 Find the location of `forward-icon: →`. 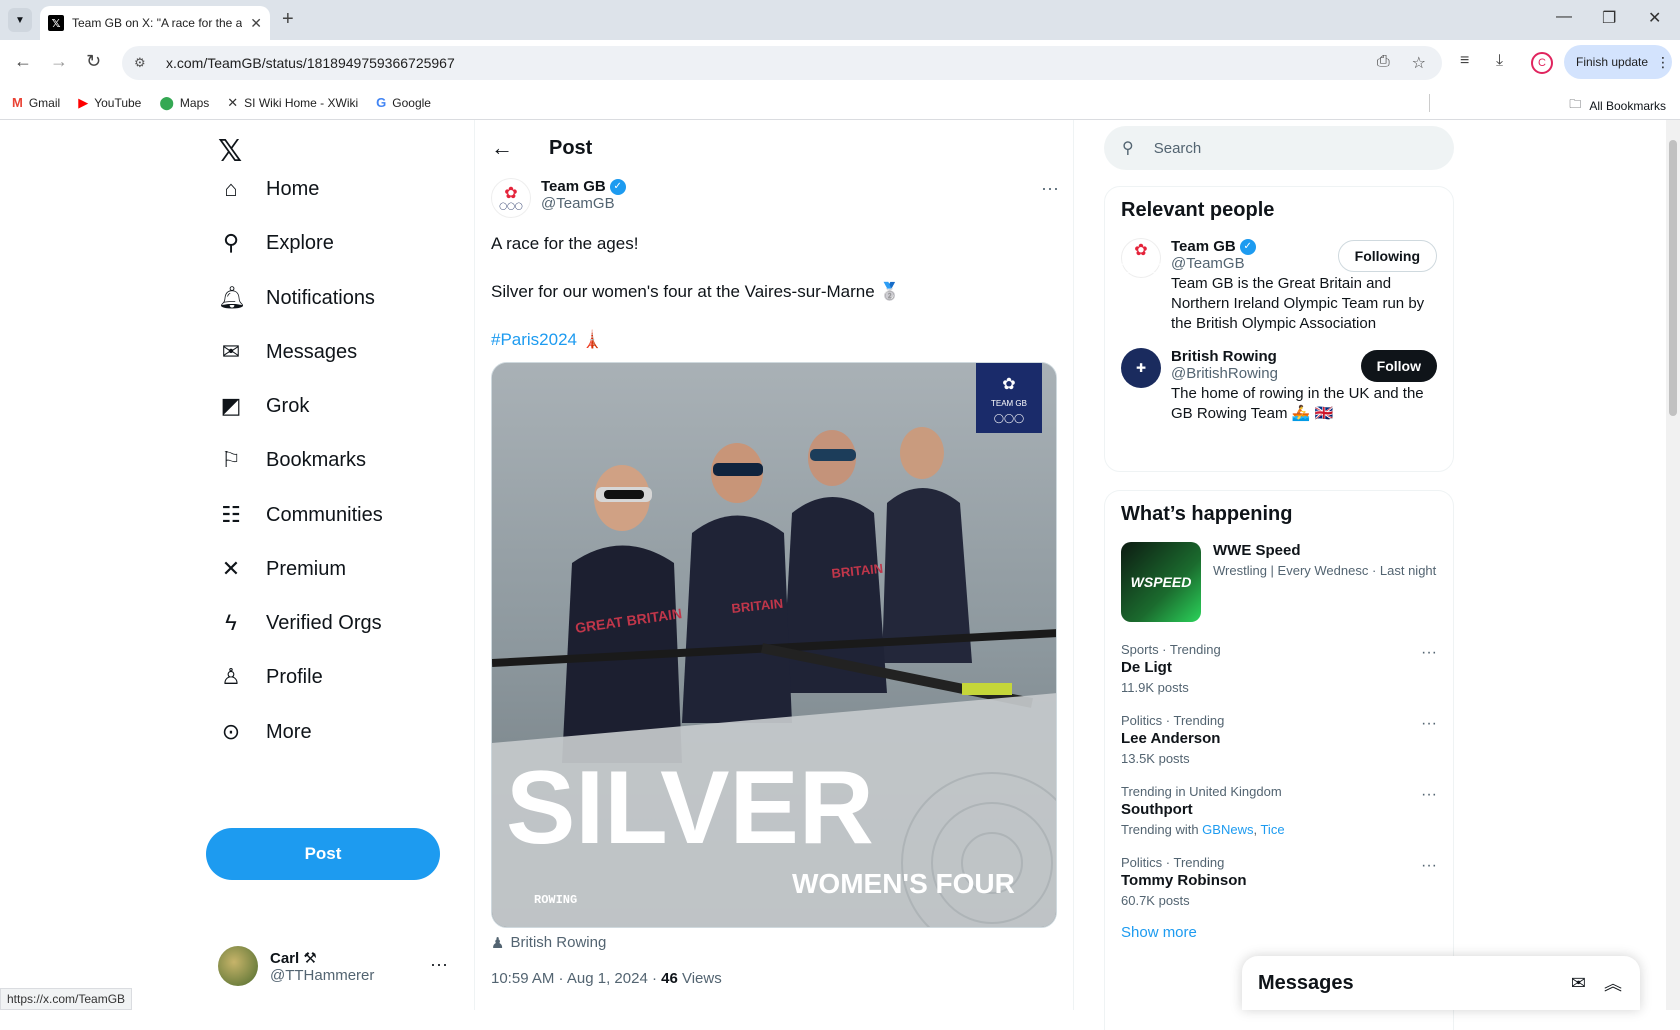

forward-icon: → is located at coordinates (59, 61).